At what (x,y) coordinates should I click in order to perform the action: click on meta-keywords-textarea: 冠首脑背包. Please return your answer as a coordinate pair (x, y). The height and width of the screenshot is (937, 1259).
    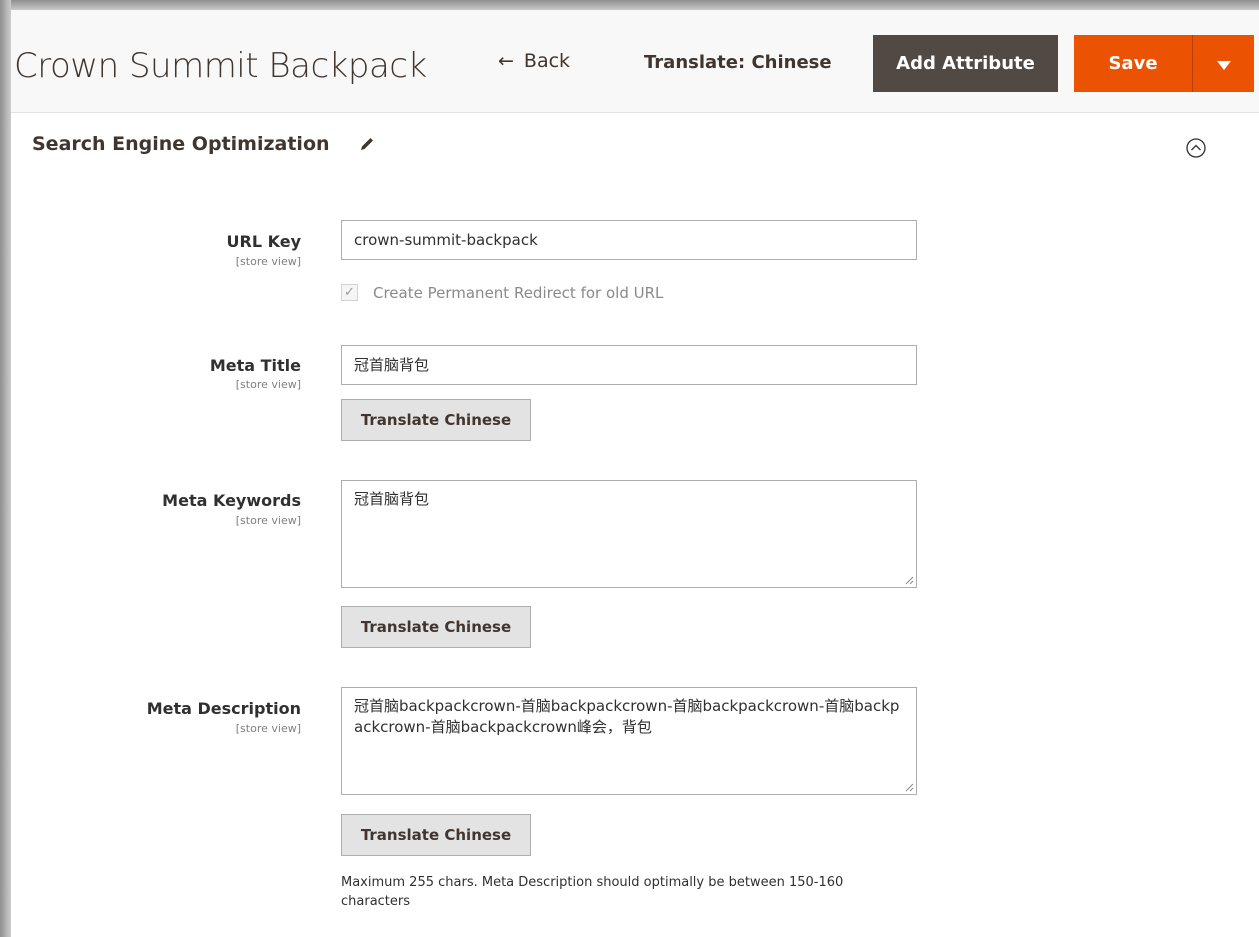
    Looking at the image, I should click on (629, 534).